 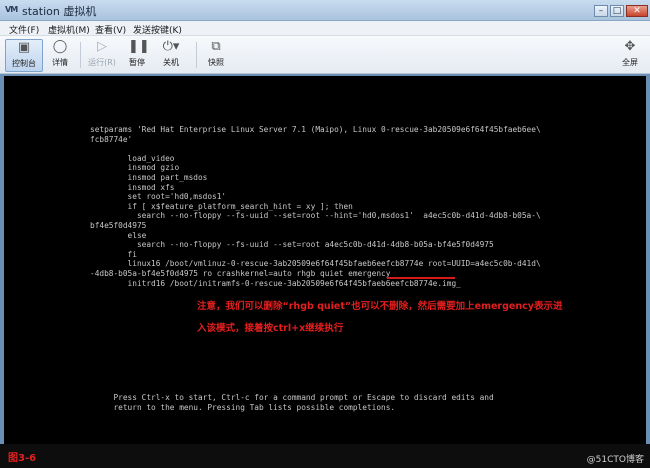 I want to click on menu-send-key: 发送按键(K), so click(x=157, y=29).